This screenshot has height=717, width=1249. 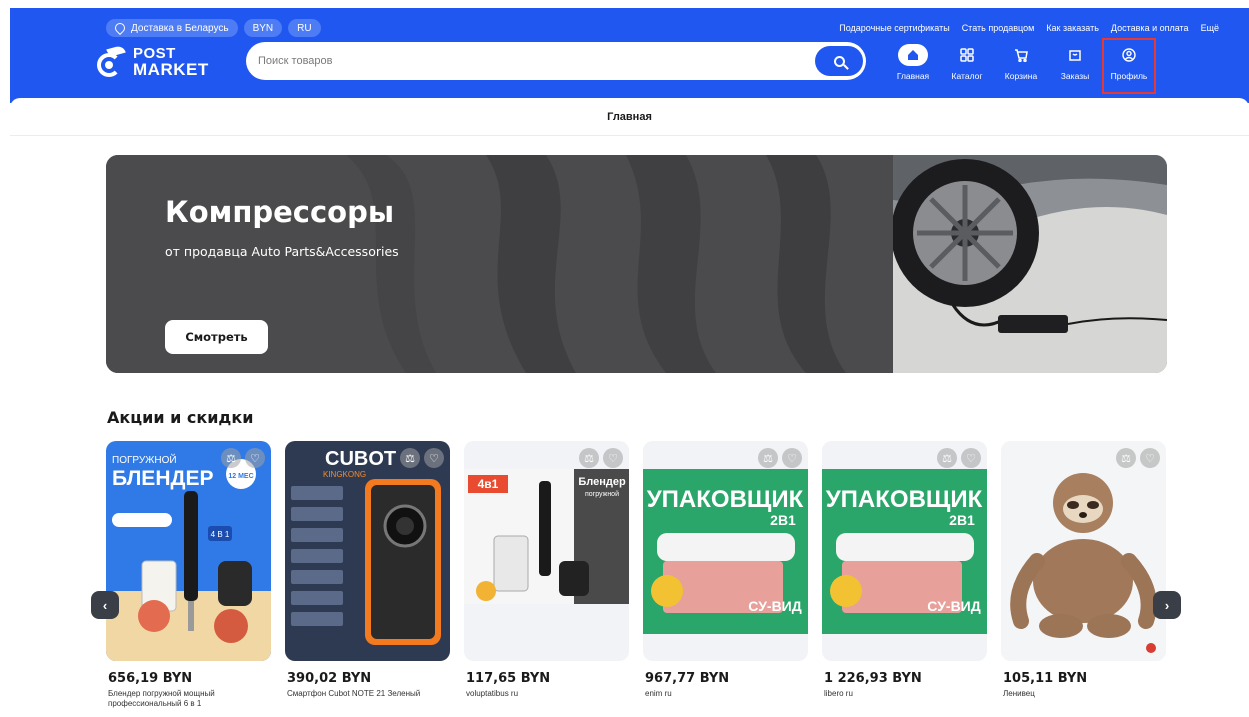 I want to click on product-image-blender: ПОГРУЖНОЙ БЛЕНДЕР 12 МЕС 4 В 1, so click(x=188, y=551).